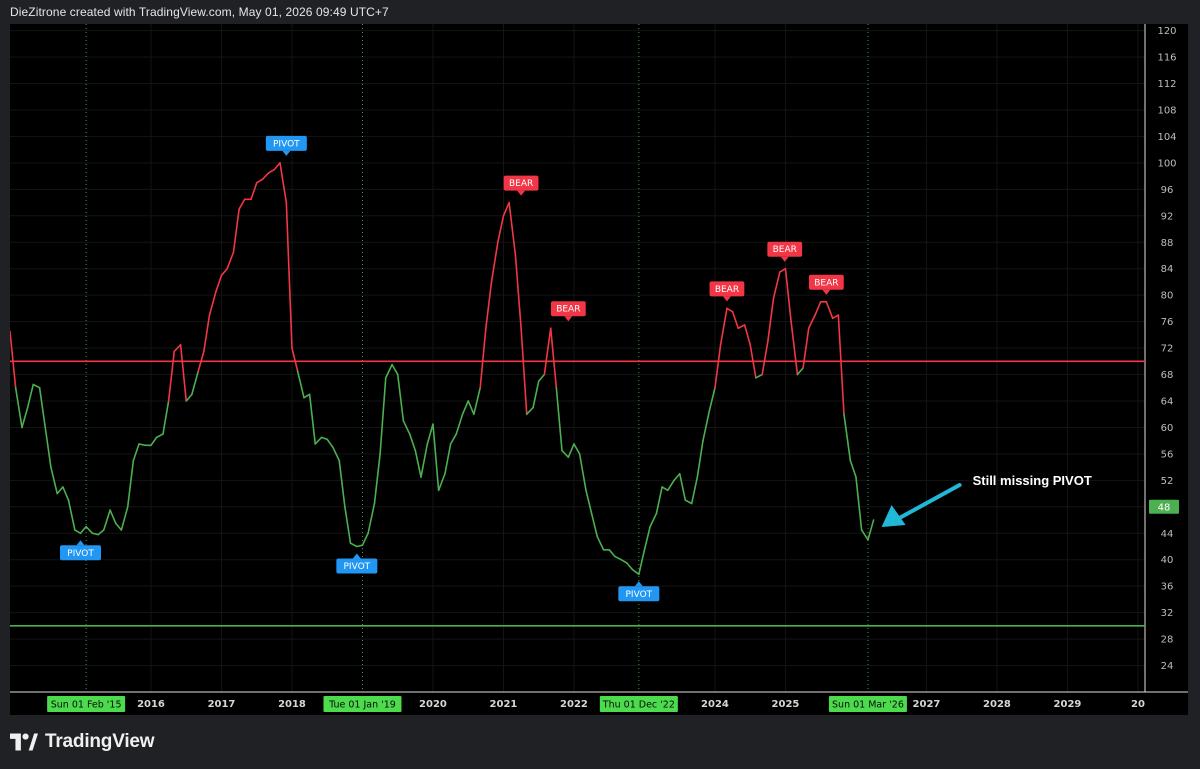 The height and width of the screenshot is (769, 1200). What do you see at coordinates (86, 705) in the screenshot?
I see `date-badge-label: Sun 01 Feb '15` at bounding box center [86, 705].